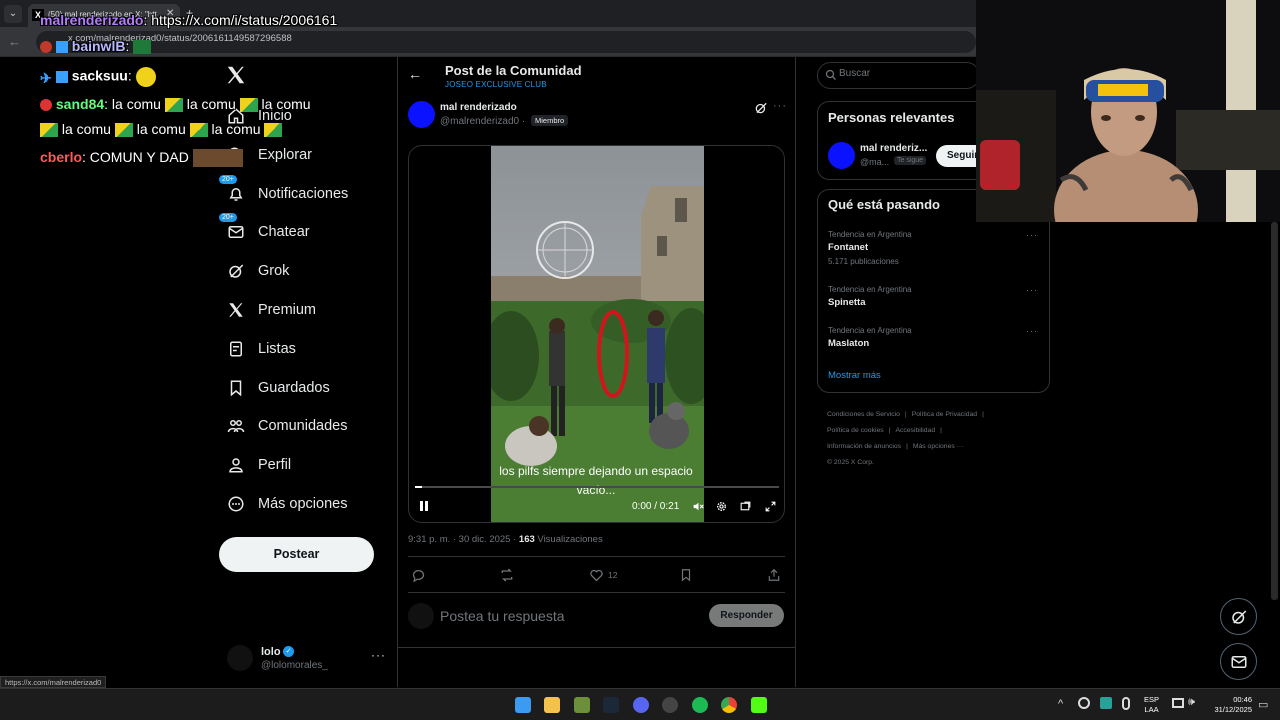 This screenshot has height=720, width=1280. What do you see at coordinates (863, 414) in the screenshot?
I see `footer-link: Condiciones de Servicio` at bounding box center [863, 414].